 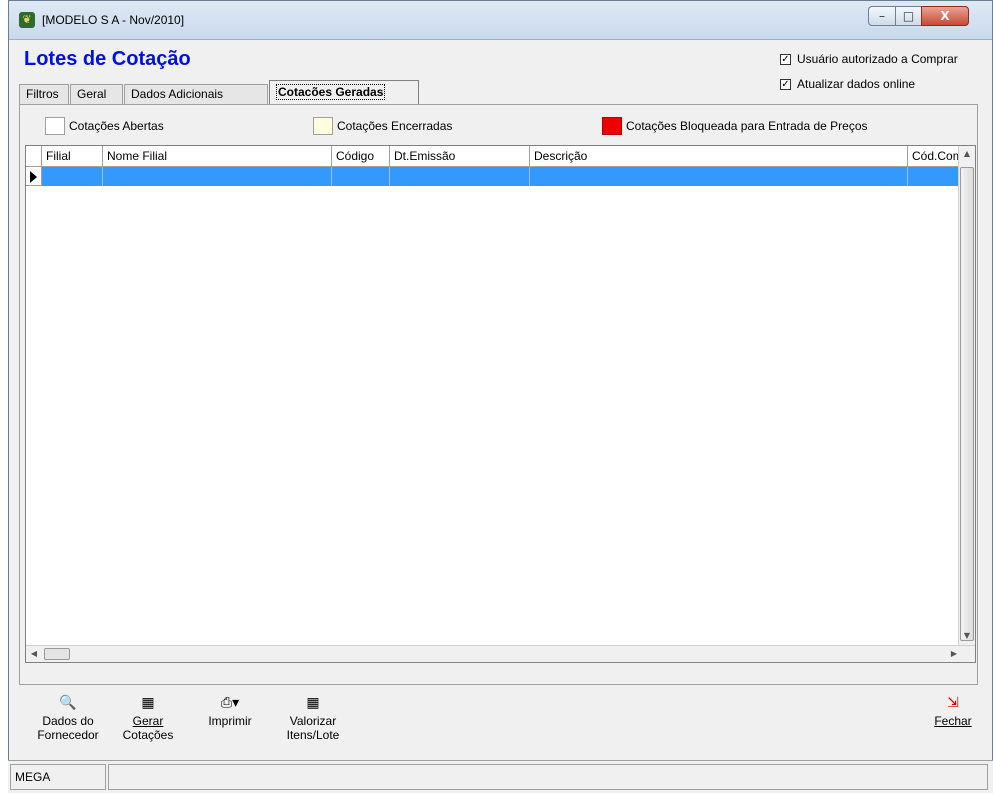 I want to click on tab-cotacoes-geradas: Cotacões Geradas, so click(x=344, y=92).